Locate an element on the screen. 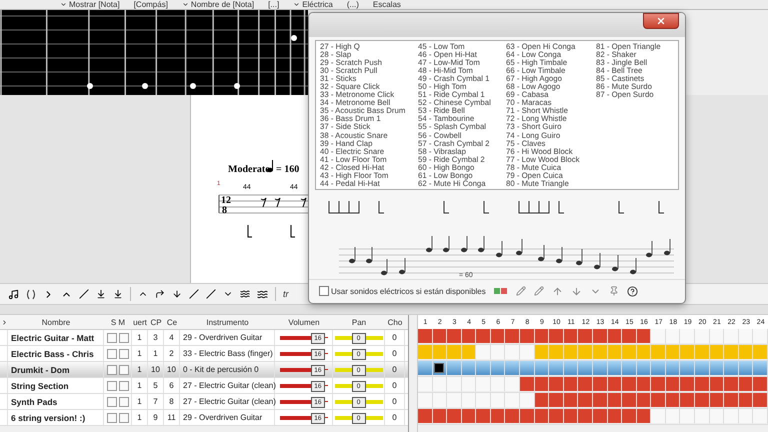 The height and width of the screenshot is (432, 768). tempo-value: = 160 is located at coordinates (288, 169).